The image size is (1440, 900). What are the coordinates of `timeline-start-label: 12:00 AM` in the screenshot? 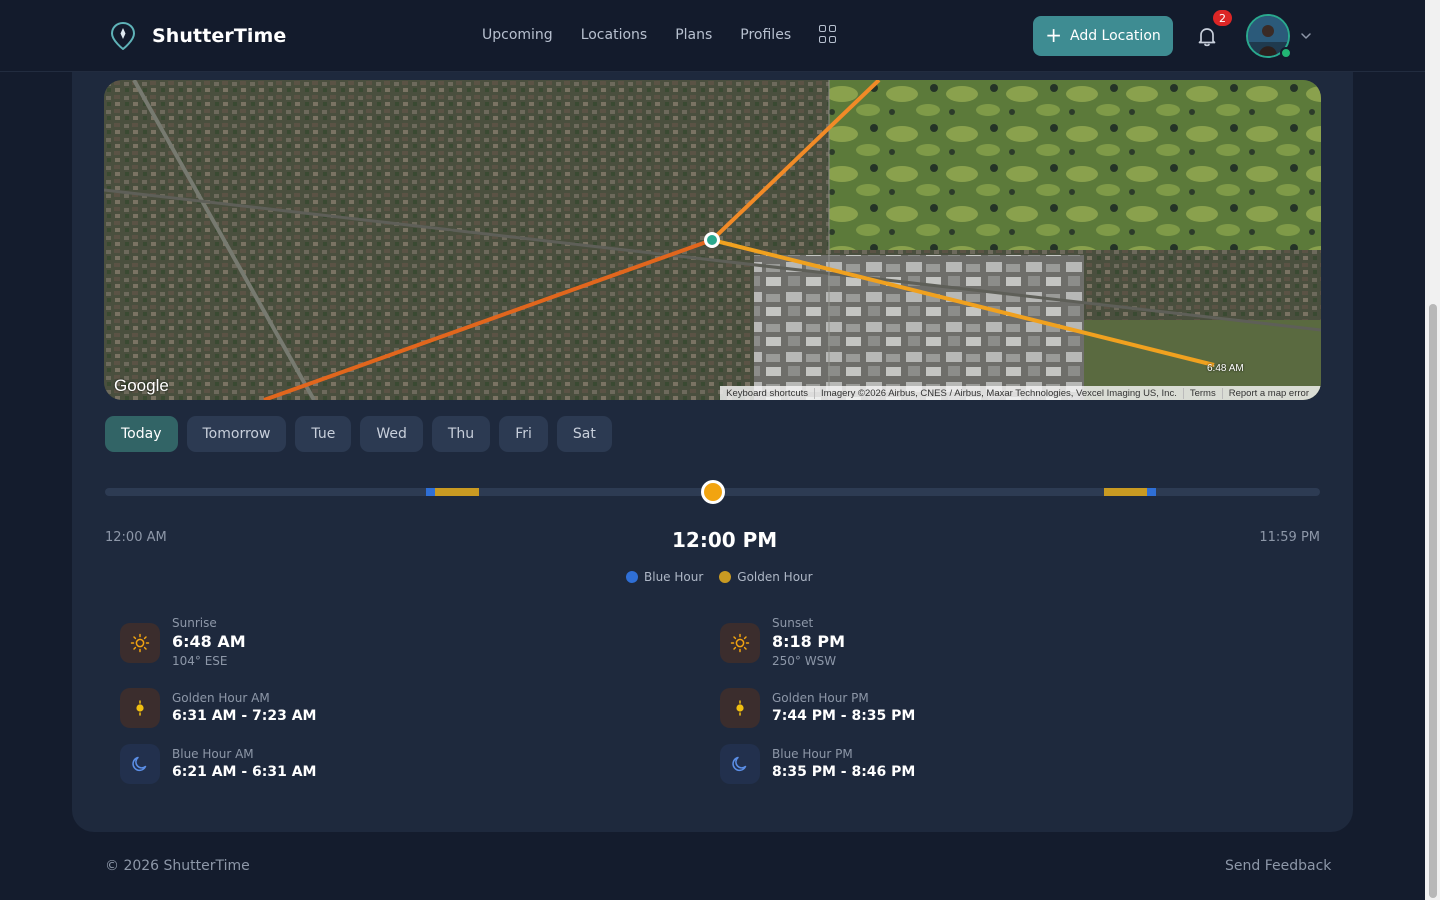 It's located at (136, 537).